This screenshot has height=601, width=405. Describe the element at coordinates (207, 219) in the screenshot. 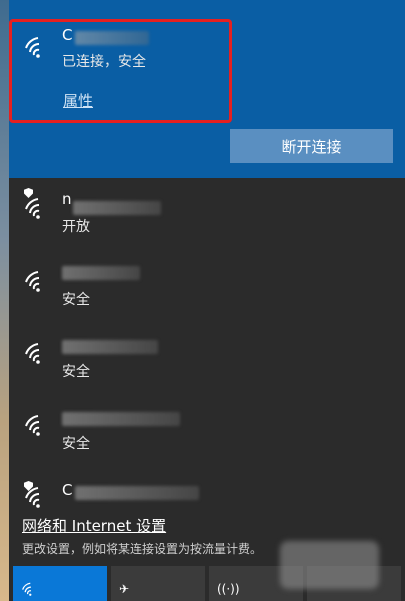

I see `network-item: n 开放` at that location.